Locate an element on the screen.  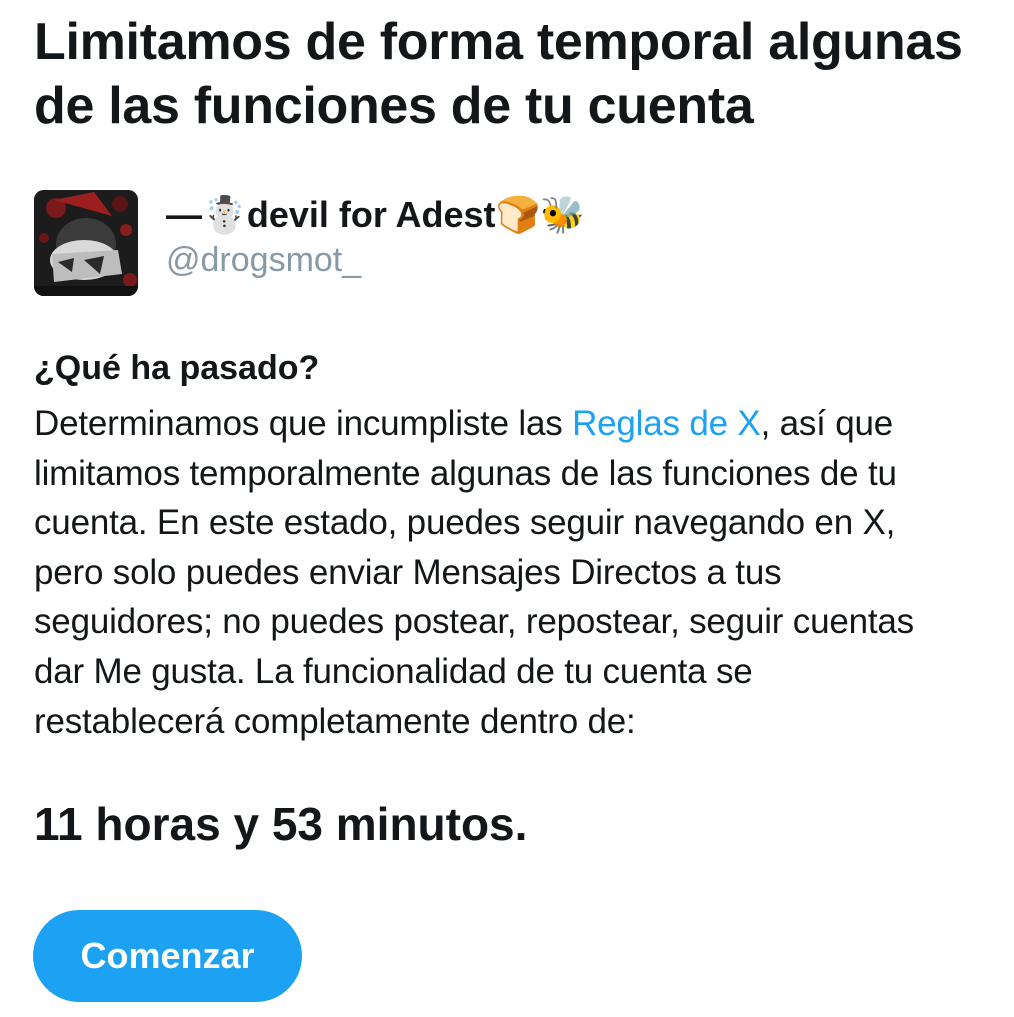
avatar-image-icon is located at coordinates (86, 243).